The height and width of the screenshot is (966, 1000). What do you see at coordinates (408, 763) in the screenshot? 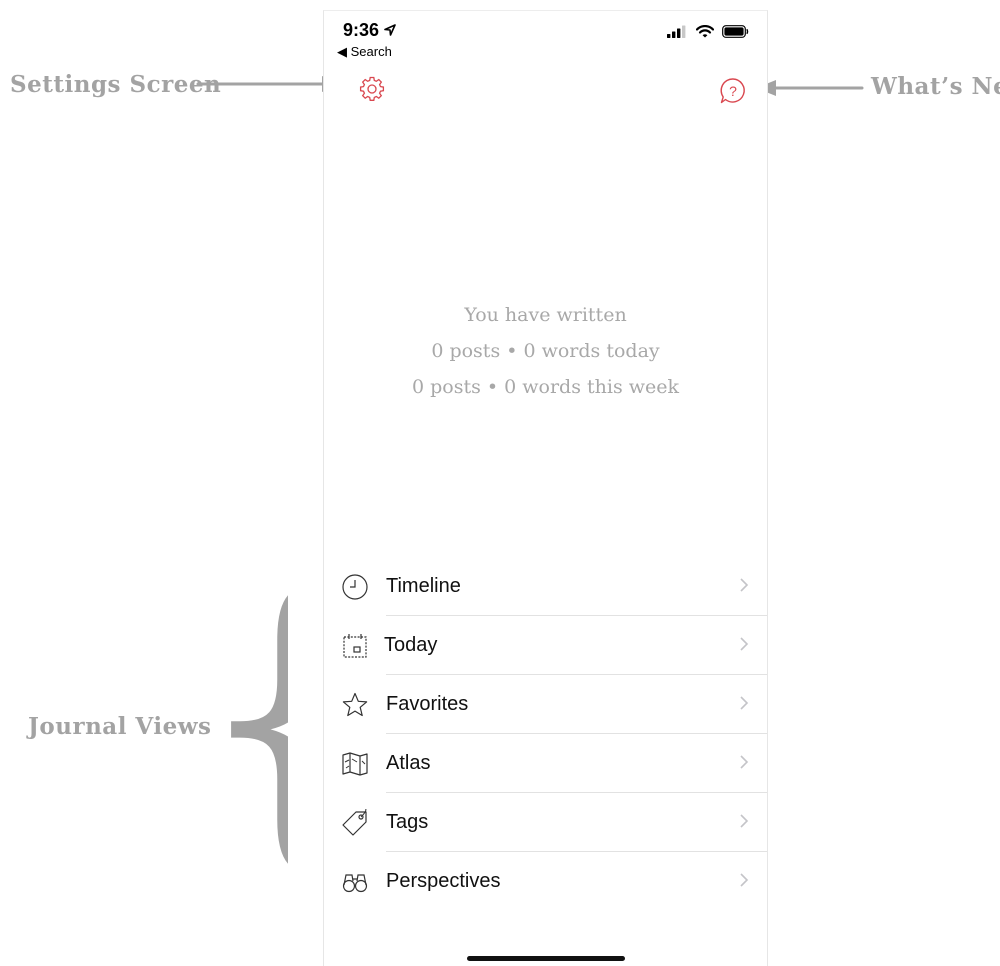
I see `menu-label-atlas: Atlas` at bounding box center [408, 763].